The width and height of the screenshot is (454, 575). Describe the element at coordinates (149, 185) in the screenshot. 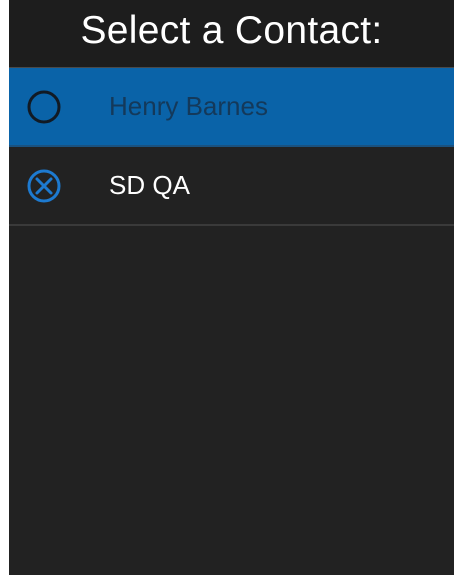

I see `contact-name: SD QA` at that location.